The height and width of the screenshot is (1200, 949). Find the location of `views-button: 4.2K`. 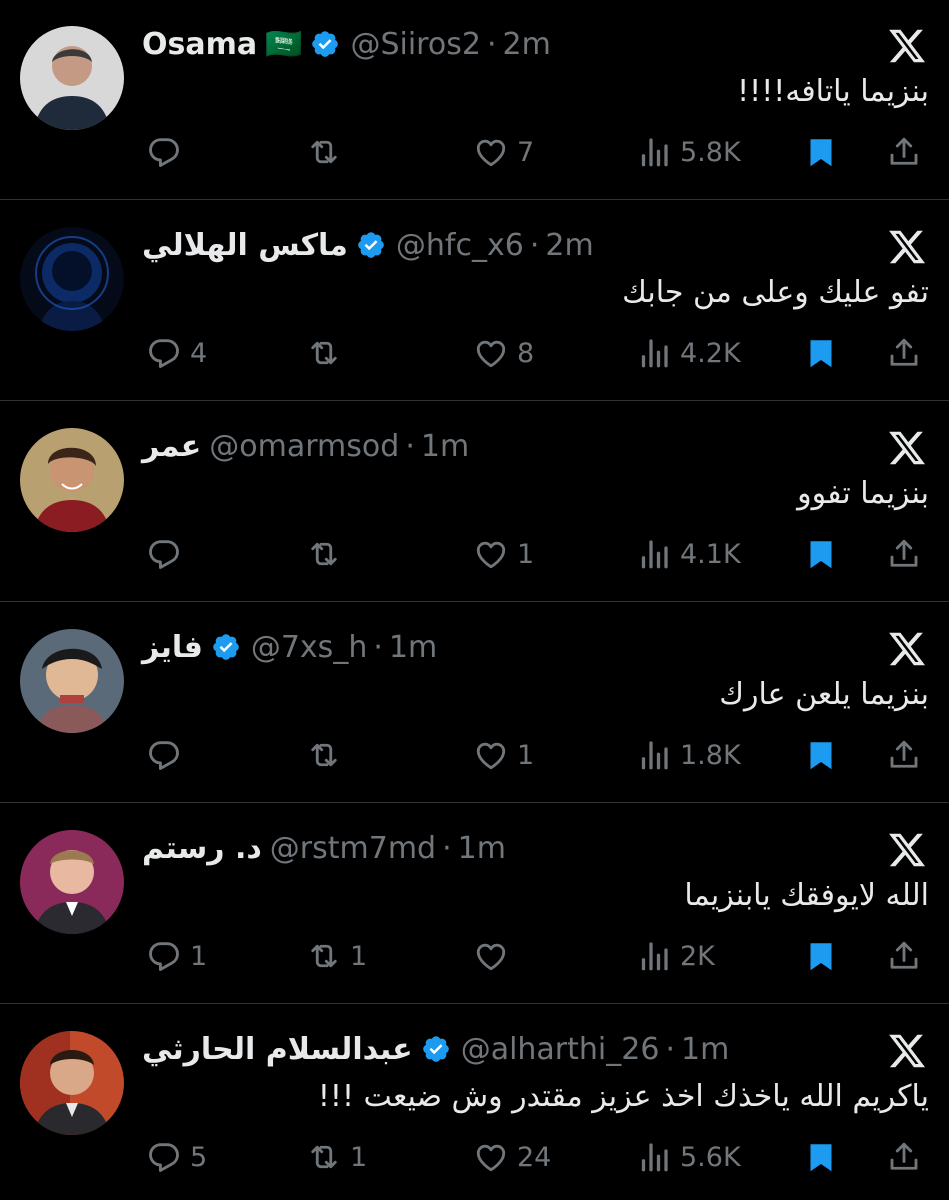

views-button: 4.2K is located at coordinates (688, 353).